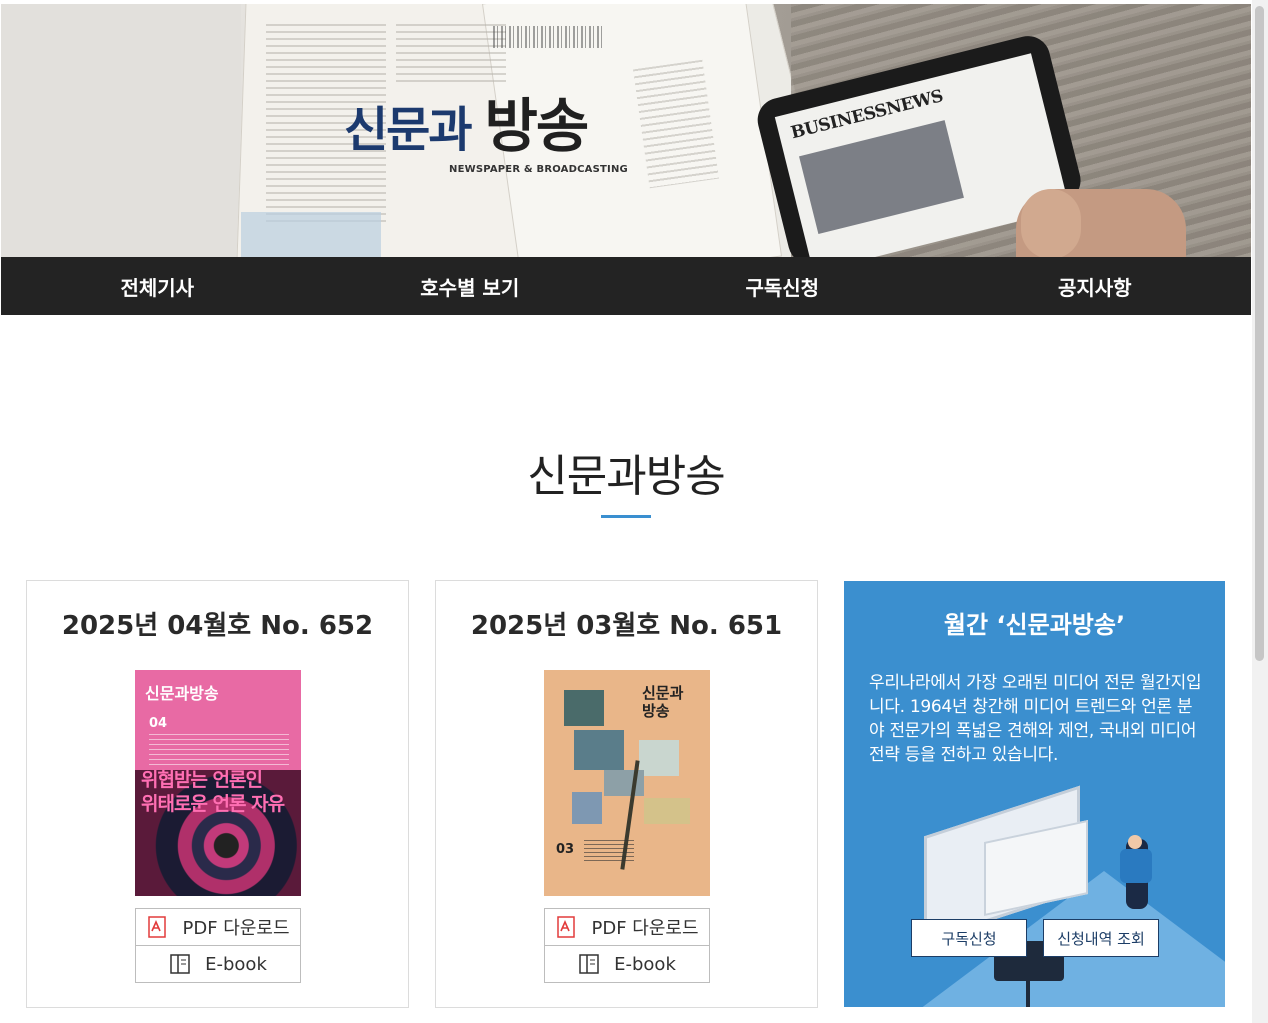 The width and height of the screenshot is (1268, 1023). Describe the element at coordinates (213, 804) in the screenshot. I see `cover-headline-line: 위태로운 언론 자유` at that location.